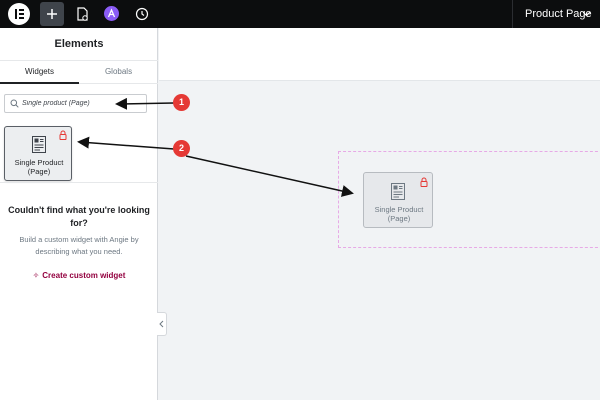 This screenshot has width=600, height=400. I want to click on tab-globals: Globals, so click(118, 72).